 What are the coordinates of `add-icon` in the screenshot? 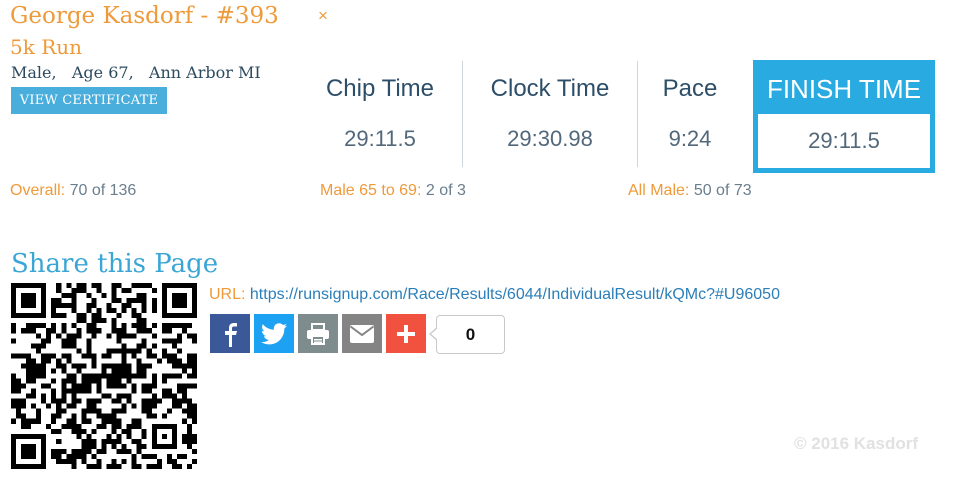 It's located at (406, 333).